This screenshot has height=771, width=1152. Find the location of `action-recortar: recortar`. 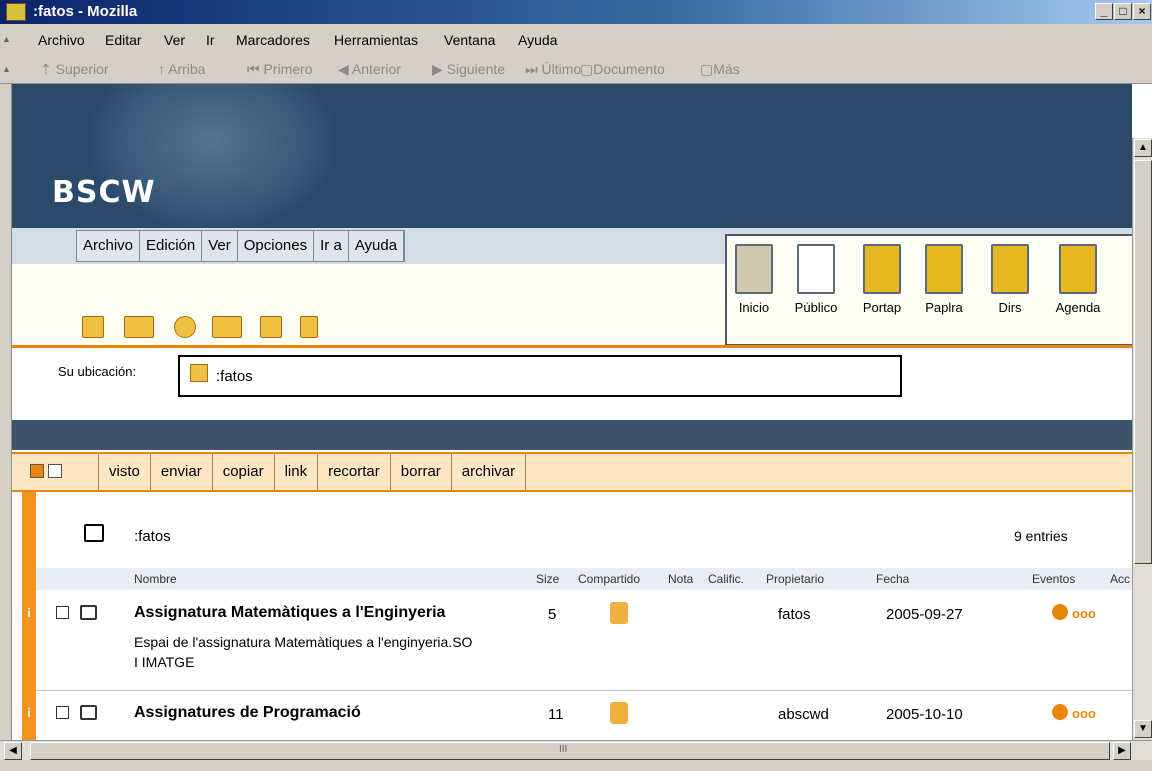

action-recortar: recortar is located at coordinates (354, 472).